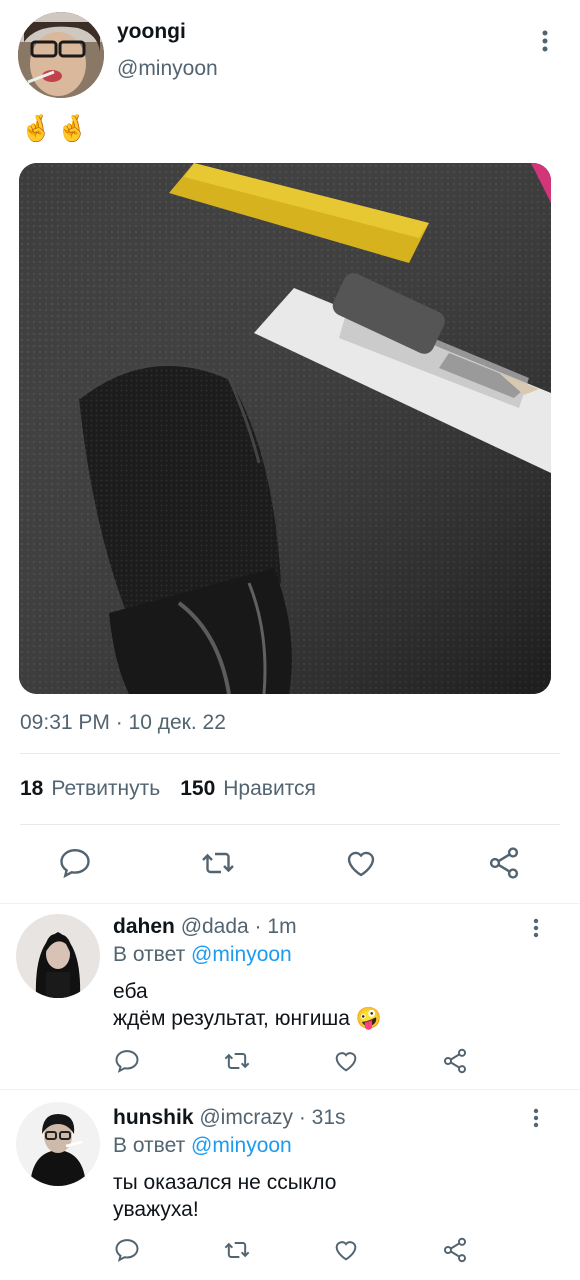 This screenshot has height=1280, width=580. I want to click on reply-handle-time: @imcrazy · 31s, so click(272, 1117).